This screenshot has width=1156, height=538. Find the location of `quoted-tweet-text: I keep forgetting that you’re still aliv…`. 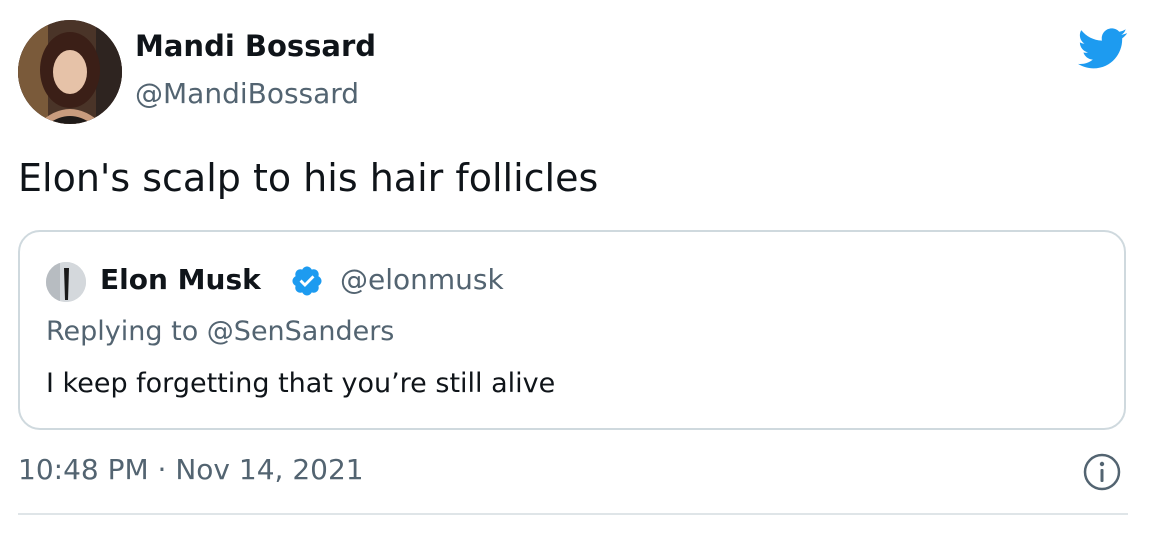

quoted-tweet-text: I keep forgetting that you’re still aliv… is located at coordinates (301, 383).